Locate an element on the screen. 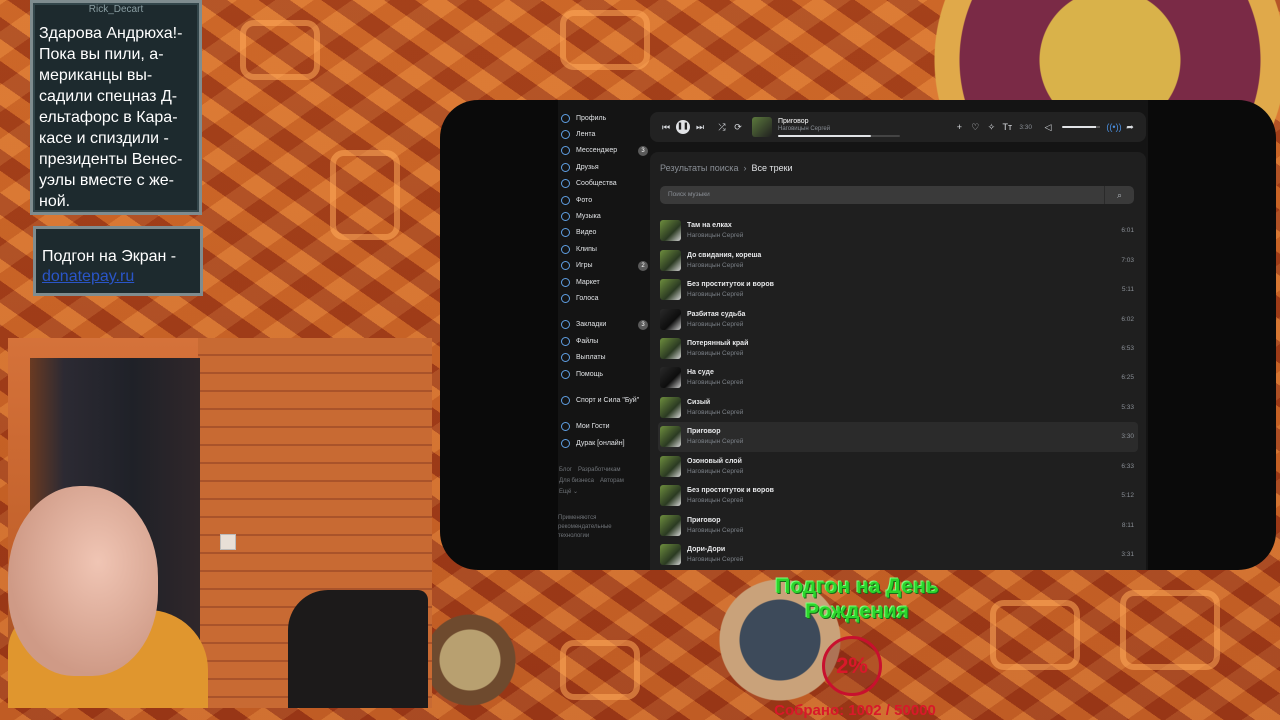 This screenshot has height=720, width=1280. track-row: До свидания, кореша Наговицын Сергей 7:03 is located at coordinates (898, 259).